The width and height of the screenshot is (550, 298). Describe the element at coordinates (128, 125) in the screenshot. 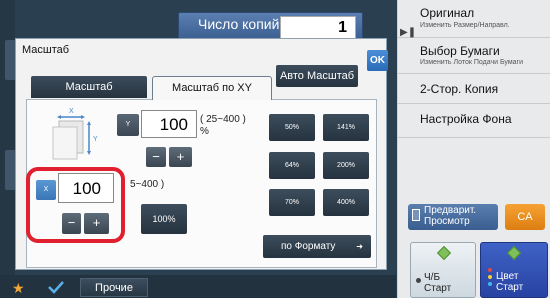

I see `y-axis-badge: Y` at that location.